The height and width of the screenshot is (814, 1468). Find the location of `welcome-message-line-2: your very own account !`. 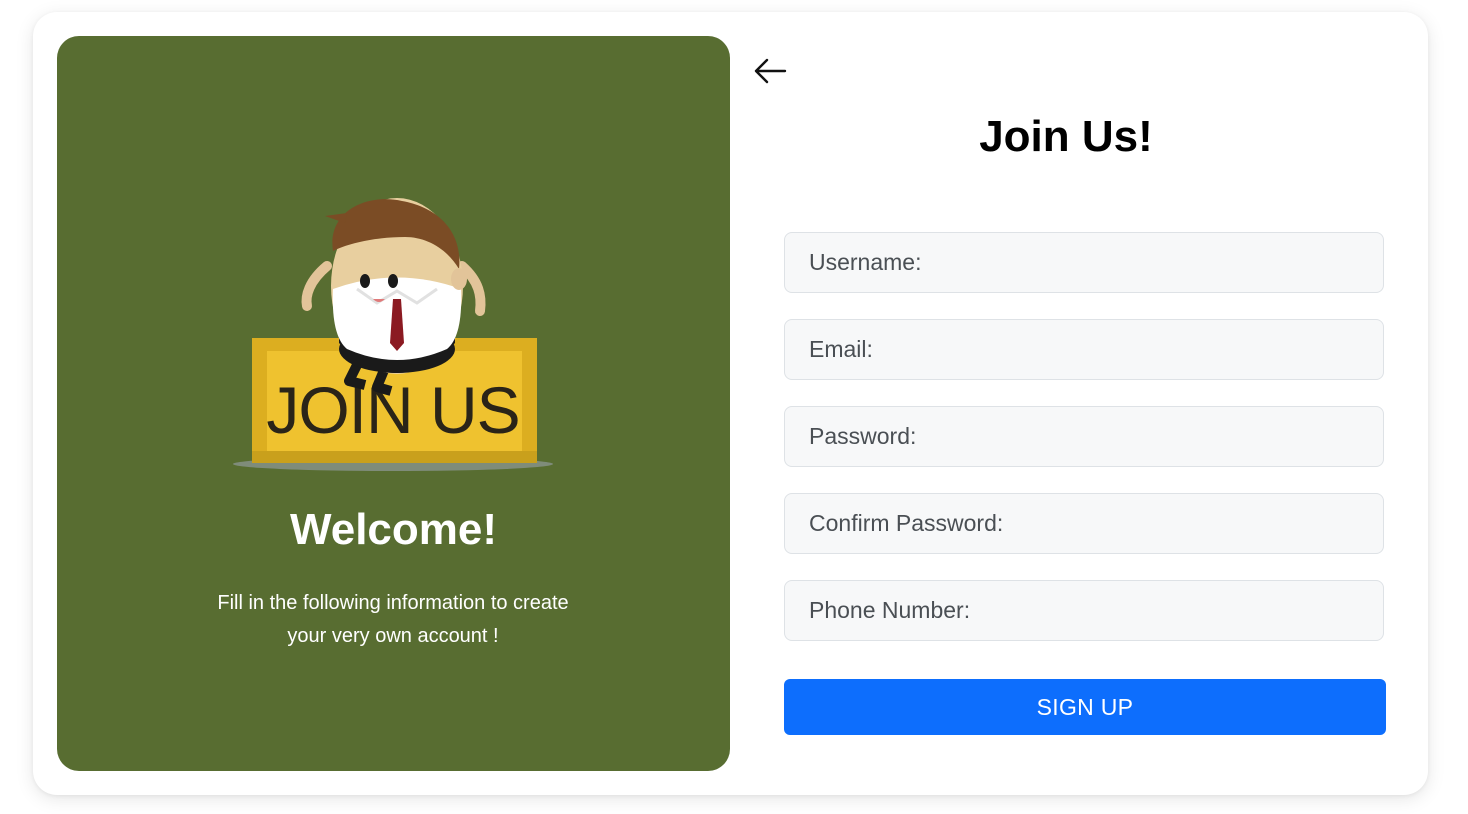

welcome-message-line-2: your very own account ! is located at coordinates (393, 636).